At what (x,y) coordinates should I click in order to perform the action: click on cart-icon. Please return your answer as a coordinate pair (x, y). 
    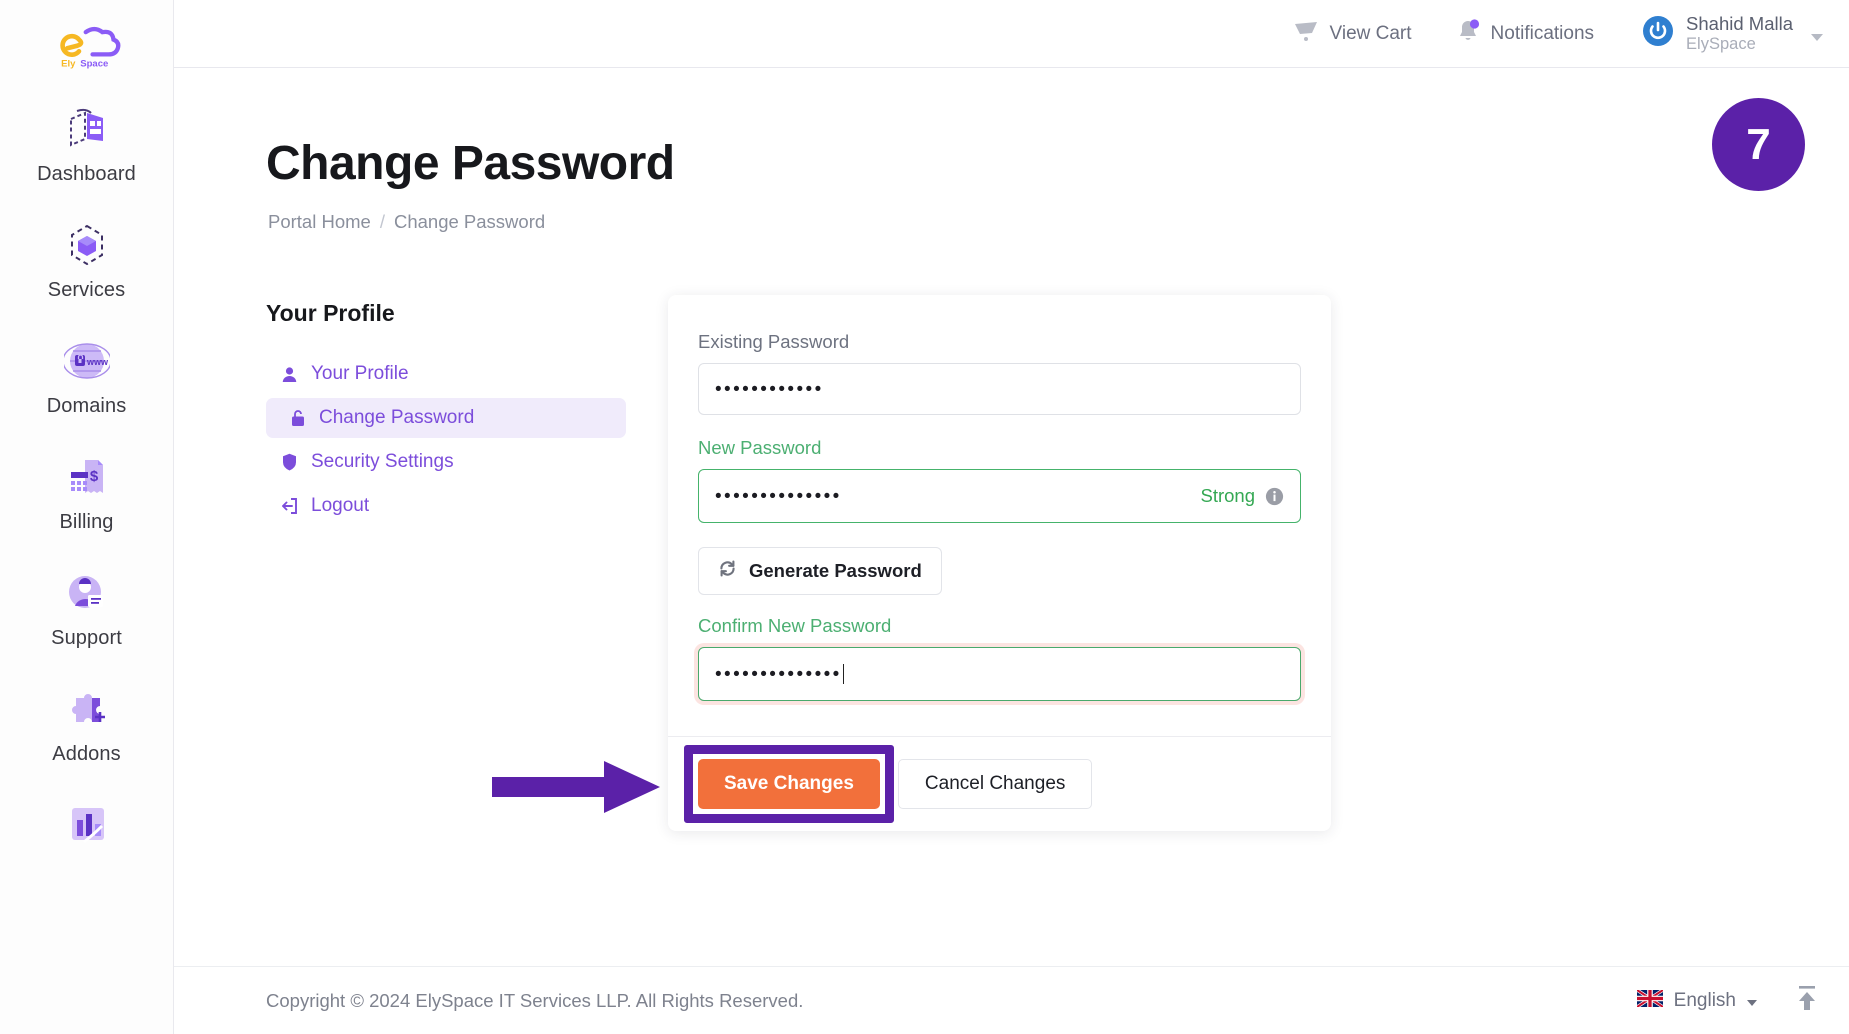
    Looking at the image, I should click on (1306, 33).